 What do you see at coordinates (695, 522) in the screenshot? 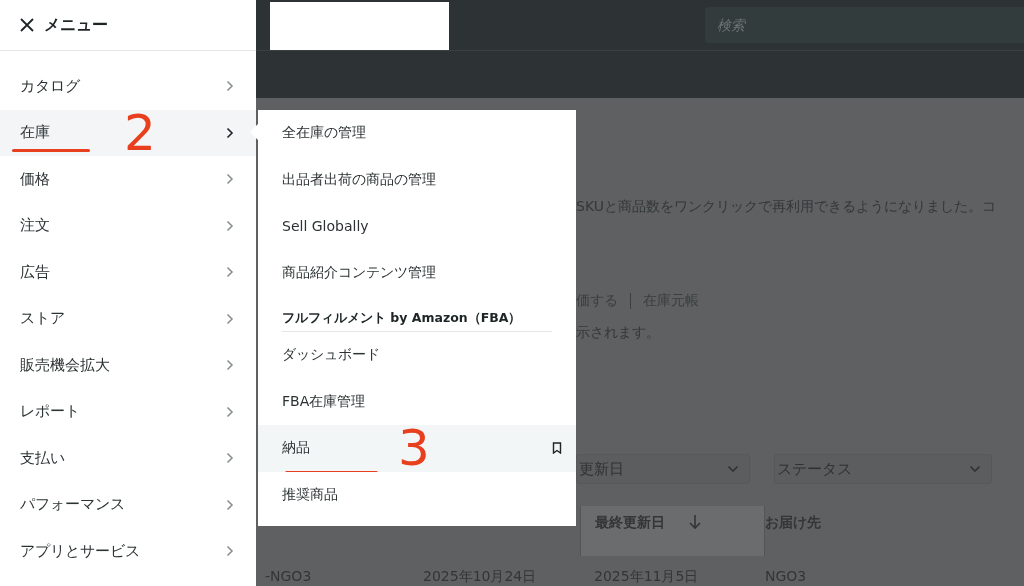
I see `sort-down-icon` at bounding box center [695, 522].